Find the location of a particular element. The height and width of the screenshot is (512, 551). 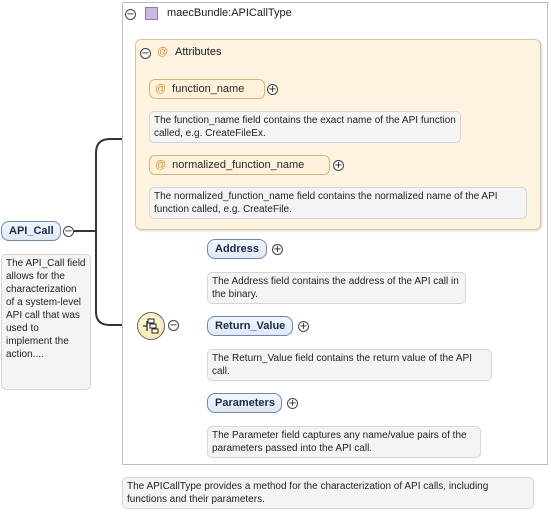

function-name-expand-icon: + is located at coordinates (272, 89).